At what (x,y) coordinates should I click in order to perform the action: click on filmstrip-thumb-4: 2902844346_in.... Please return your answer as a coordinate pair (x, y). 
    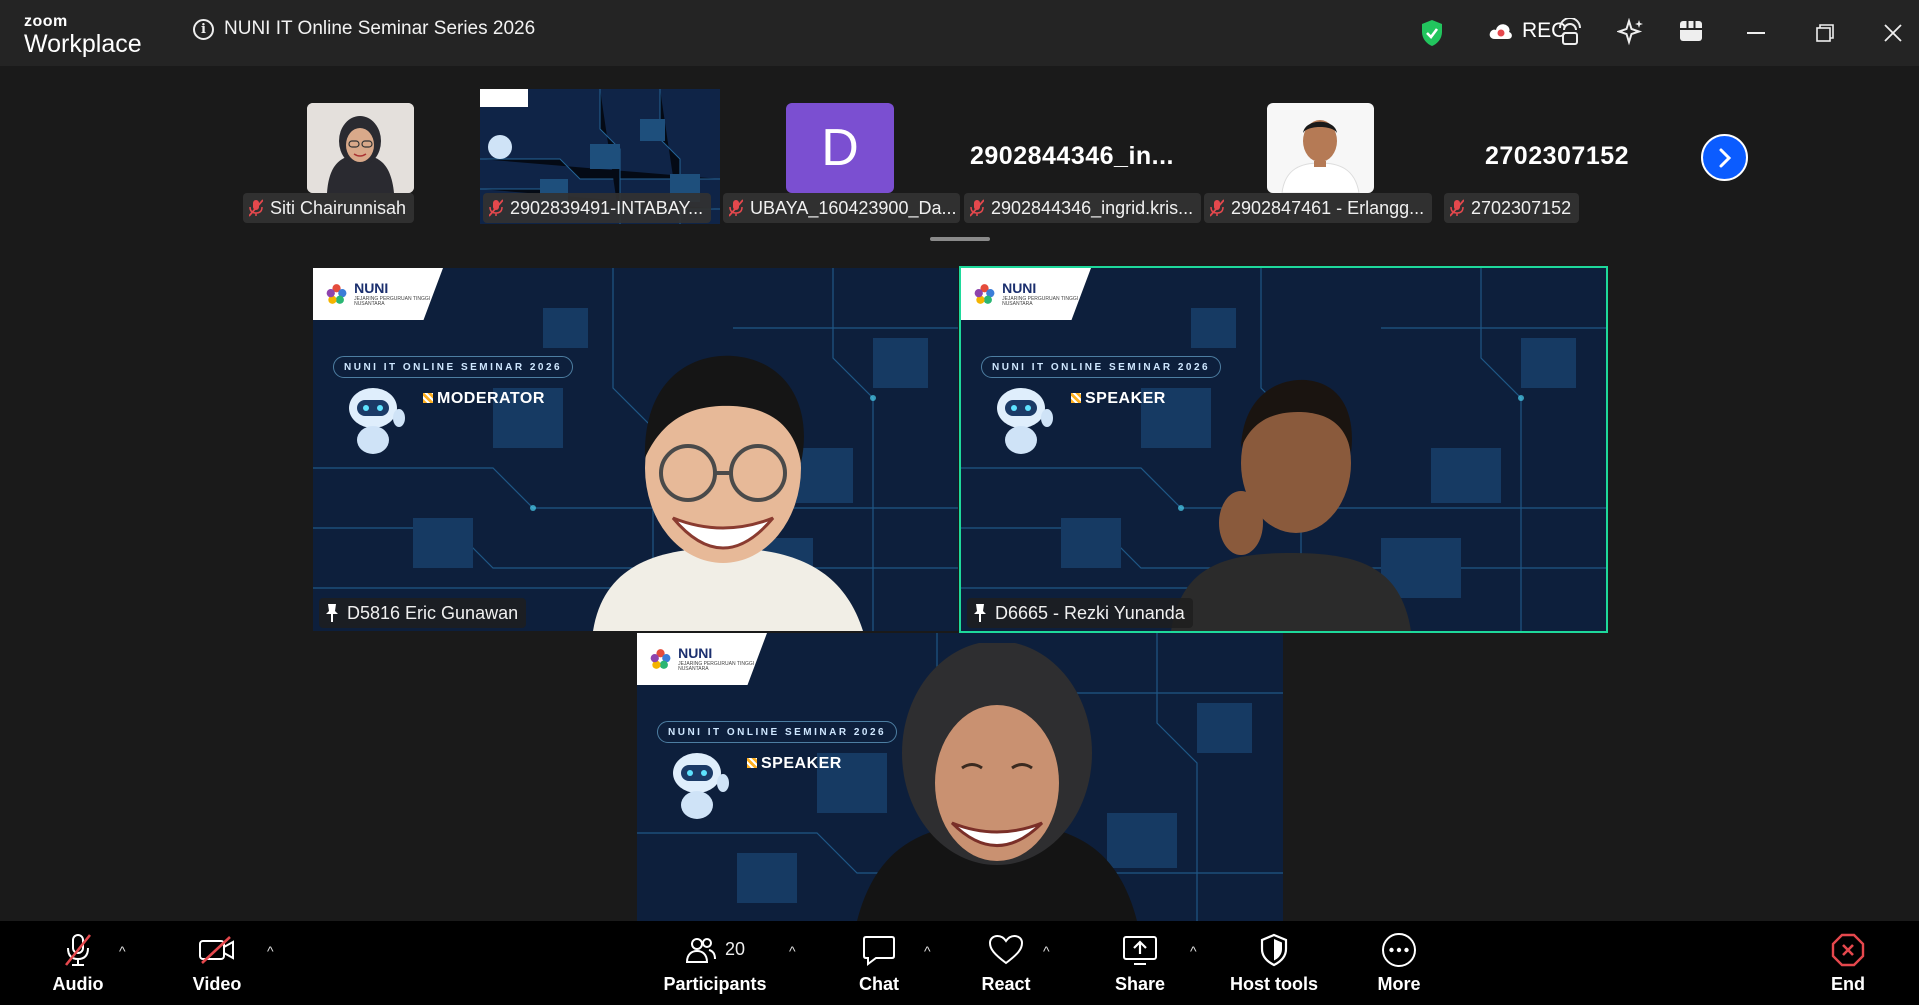
    Looking at the image, I should click on (1072, 156).